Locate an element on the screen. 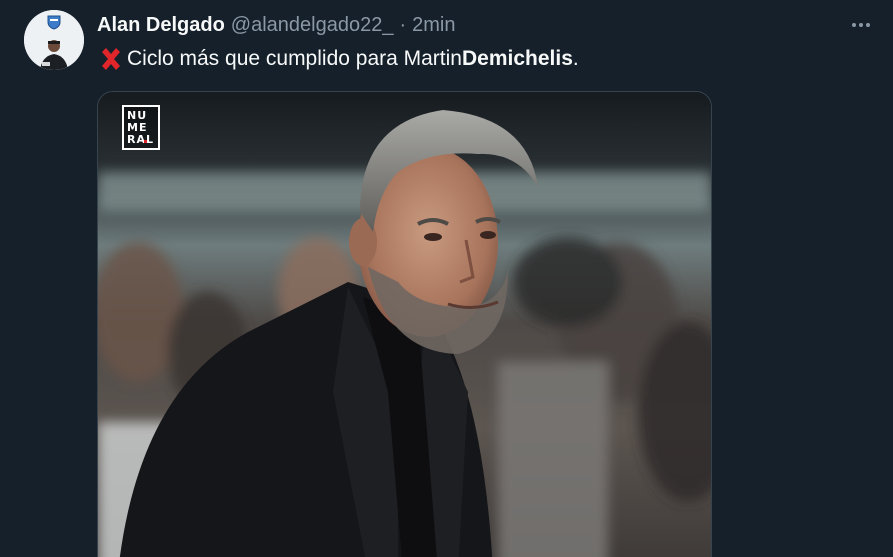 This screenshot has height=557, width=893. display-name: Alan Delgado is located at coordinates (161, 25).